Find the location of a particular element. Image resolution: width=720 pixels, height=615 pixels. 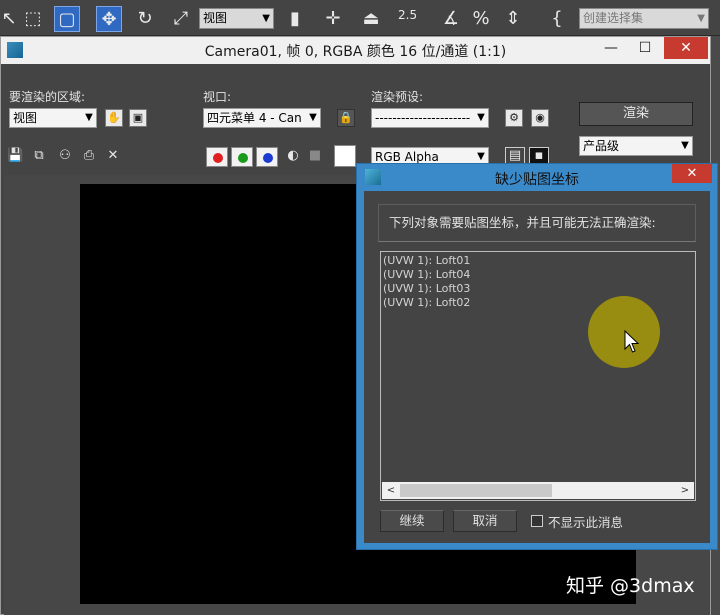

clone-frame-icon: ⚇ is located at coordinates (65, 156).